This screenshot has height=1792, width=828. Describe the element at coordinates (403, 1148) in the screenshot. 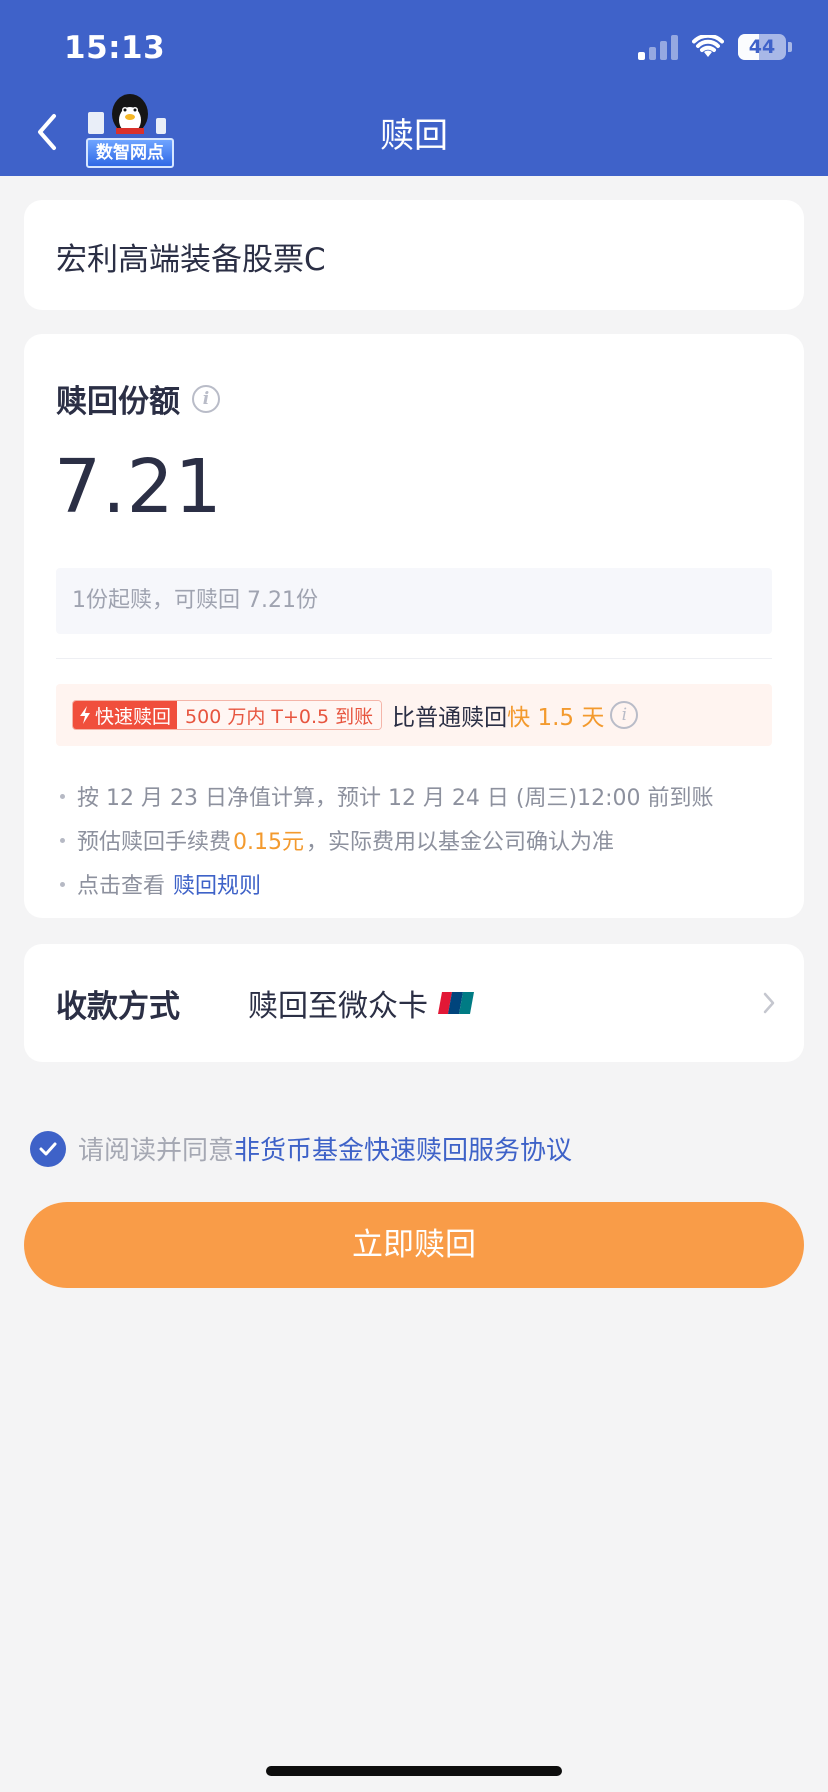

I see `agreement-link: 非货币基金快速赎回服务协议` at that location.